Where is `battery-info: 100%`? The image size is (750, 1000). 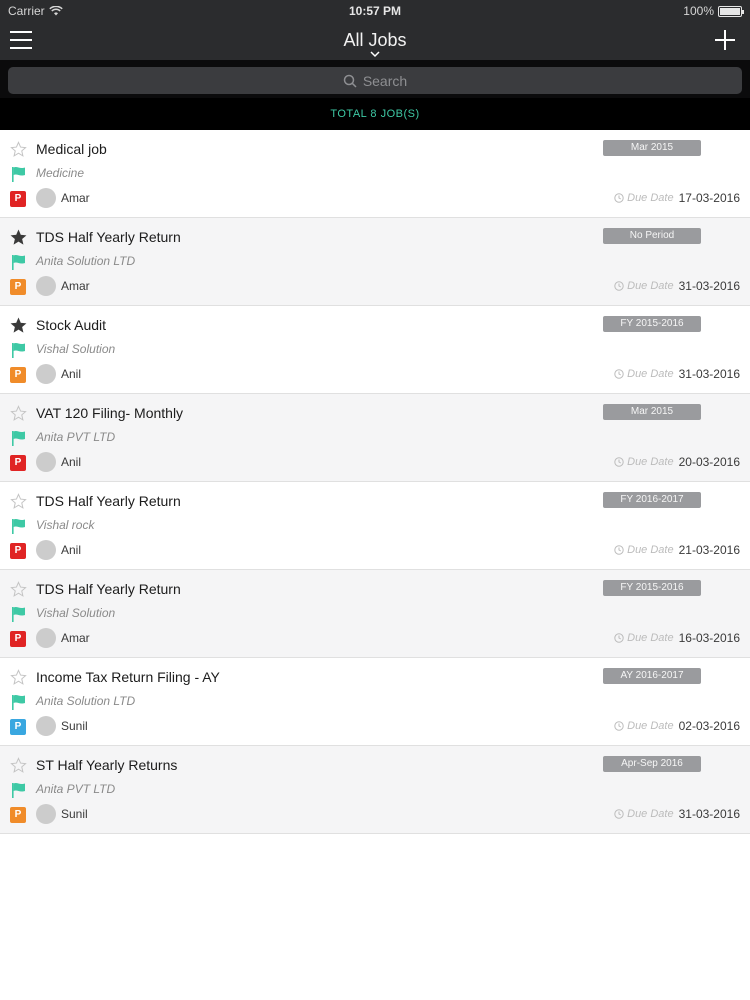
battery-info: 100% is located at coordinates (713, 11).